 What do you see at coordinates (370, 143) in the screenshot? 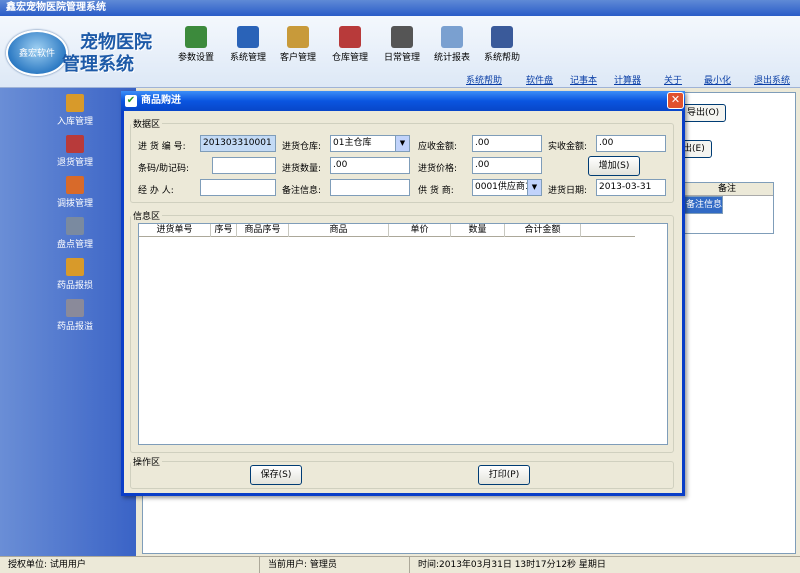
I see `warehouse-select: 01主仓库 ▼` at bounding box center [370, 143].